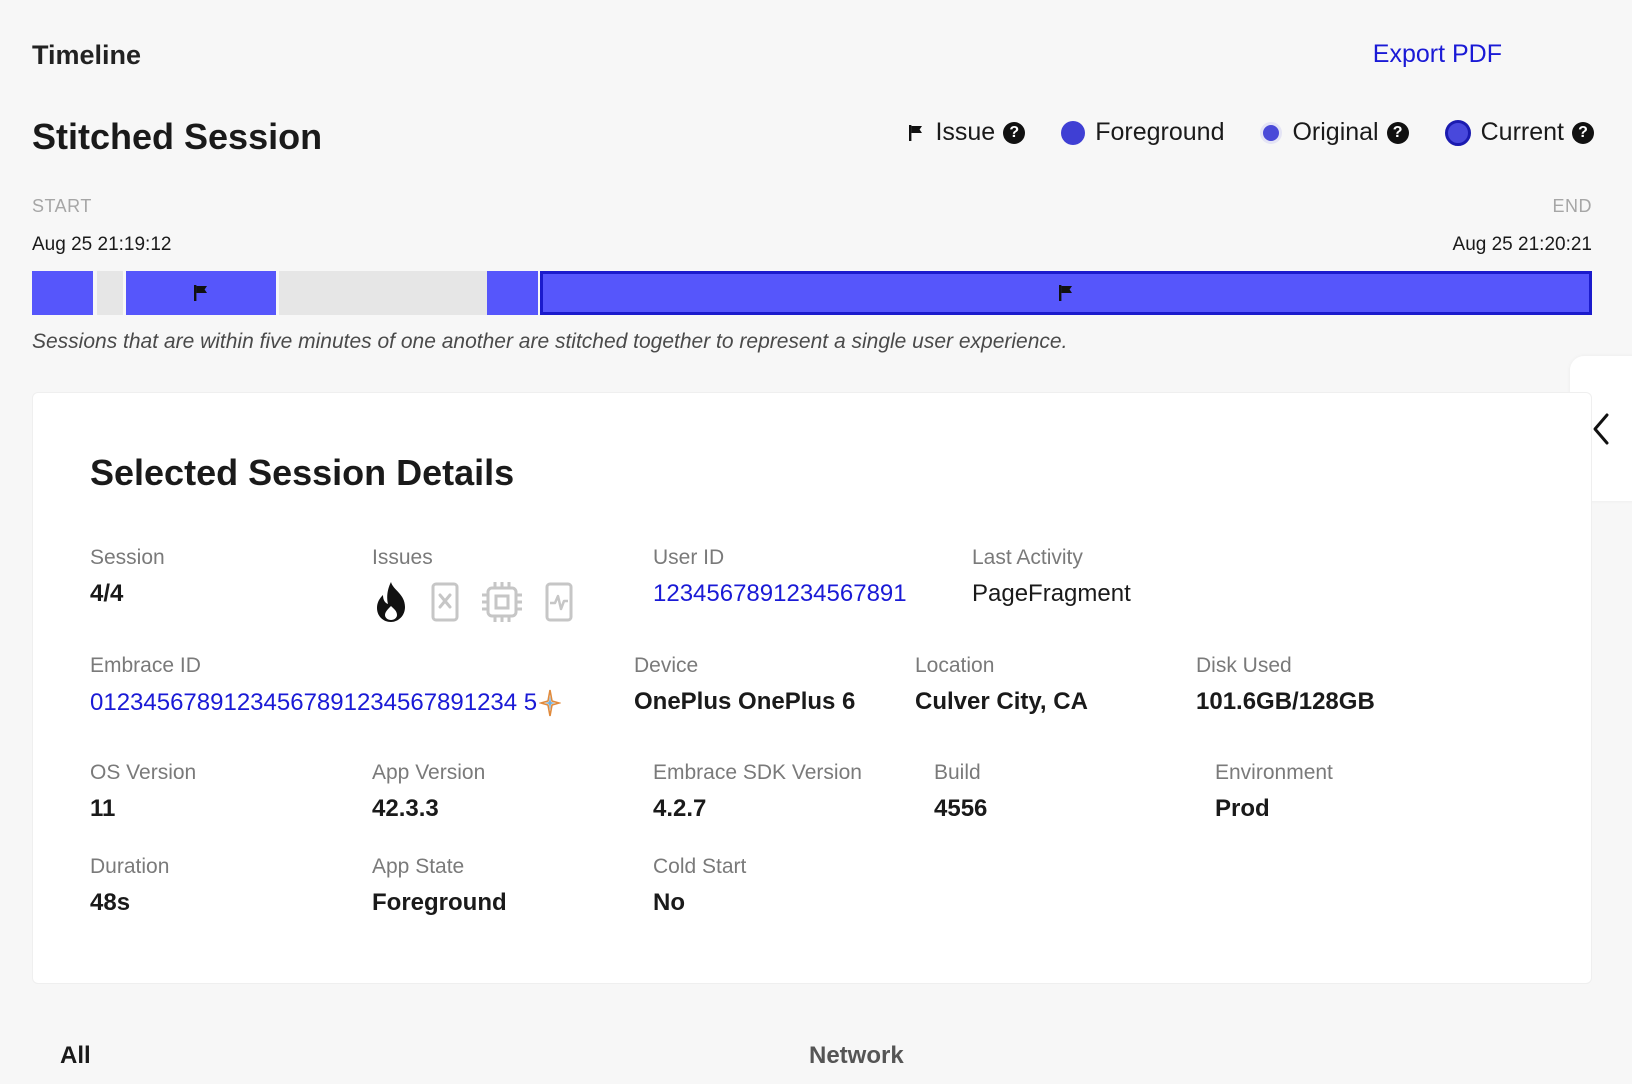  What do you see at coordinates (127, 557) in the screenshot?
I see `field-label: Session` at bounding box center [127, 557].